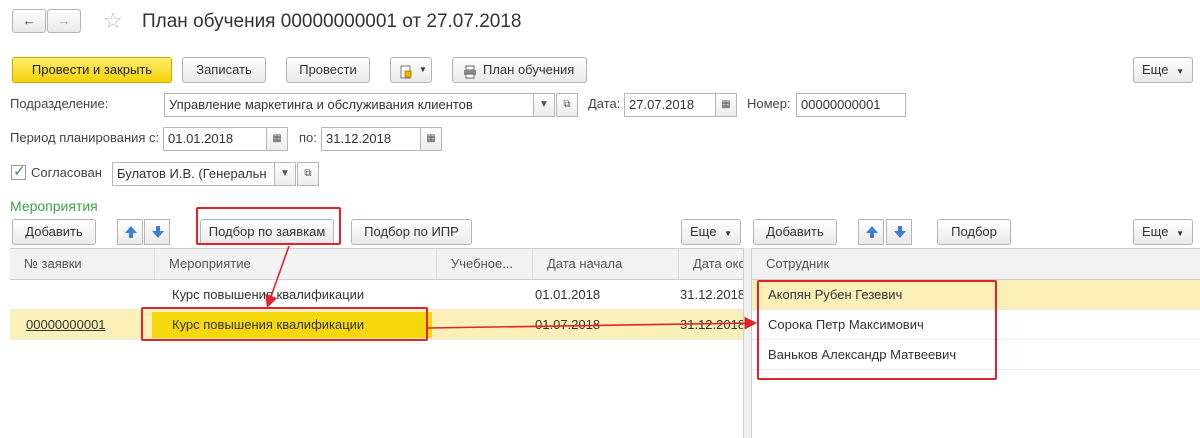 This screenshot has width=1200, height=438. What do you see at coordinates (877, 330) in the screenshot?
I see `annotation-box-employees` at bounding box center [877, 330].